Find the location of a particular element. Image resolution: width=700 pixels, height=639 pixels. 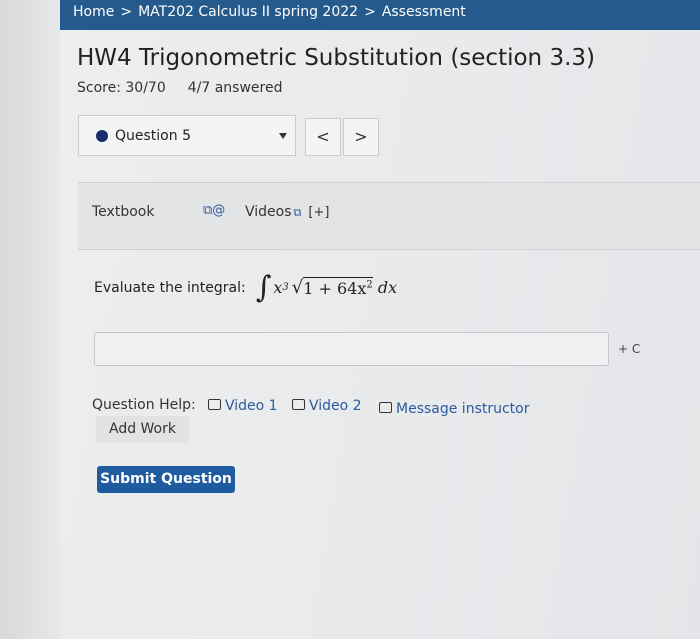

integral-sign-icon: ∫ is located at coordinates (263, 287).